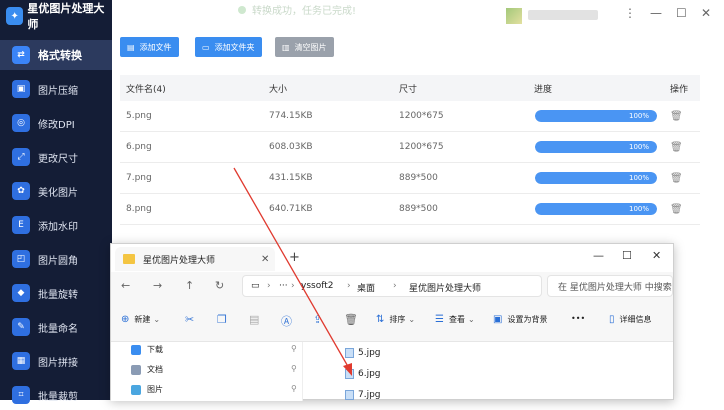 The image size is (724, 410). I want to click on sidebar-item-resize: ⤢ 更改尺寸, so click(56, 157).